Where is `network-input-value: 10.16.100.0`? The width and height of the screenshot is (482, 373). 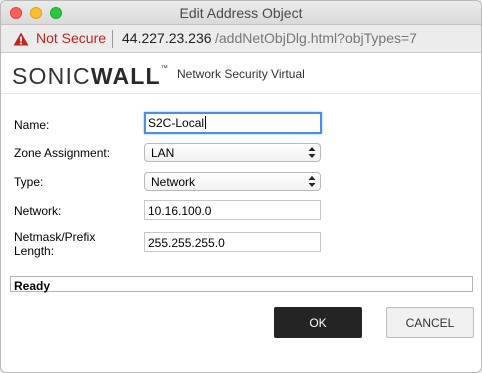
network-input-value: 10.16.100.0 is located at coordinates (180, 211).